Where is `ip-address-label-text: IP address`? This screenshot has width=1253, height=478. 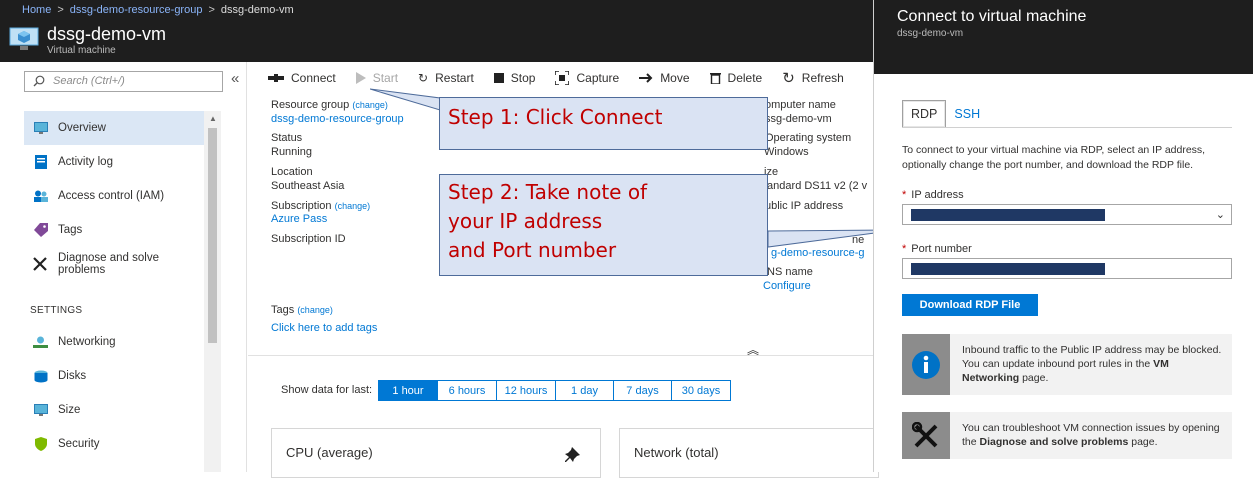
ip-address-label-text: IP address is located at coordinates (937, 195).